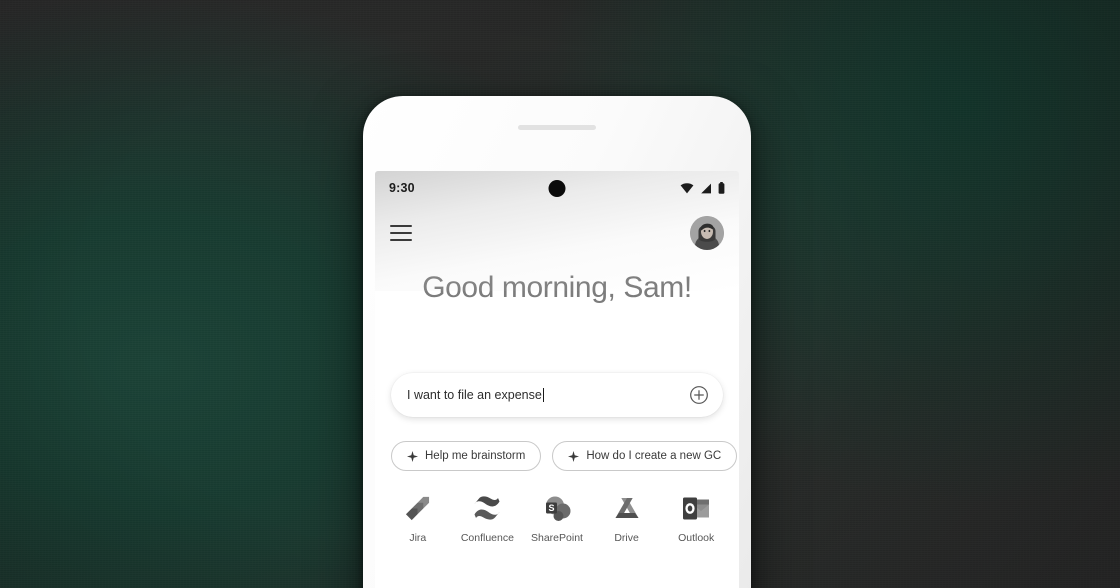 Image resolution: width=1120 pixels, height=588 pixels. I want to click on greeting-heading: Good morning, Sam!, so click(557, 287).